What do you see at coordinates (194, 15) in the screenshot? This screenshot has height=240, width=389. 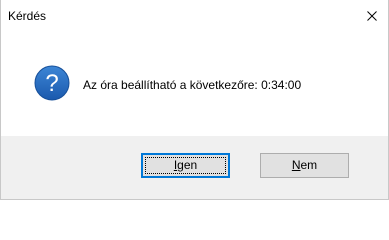 I see `title-bar: Kérdés` at bounding box center [194, 15].